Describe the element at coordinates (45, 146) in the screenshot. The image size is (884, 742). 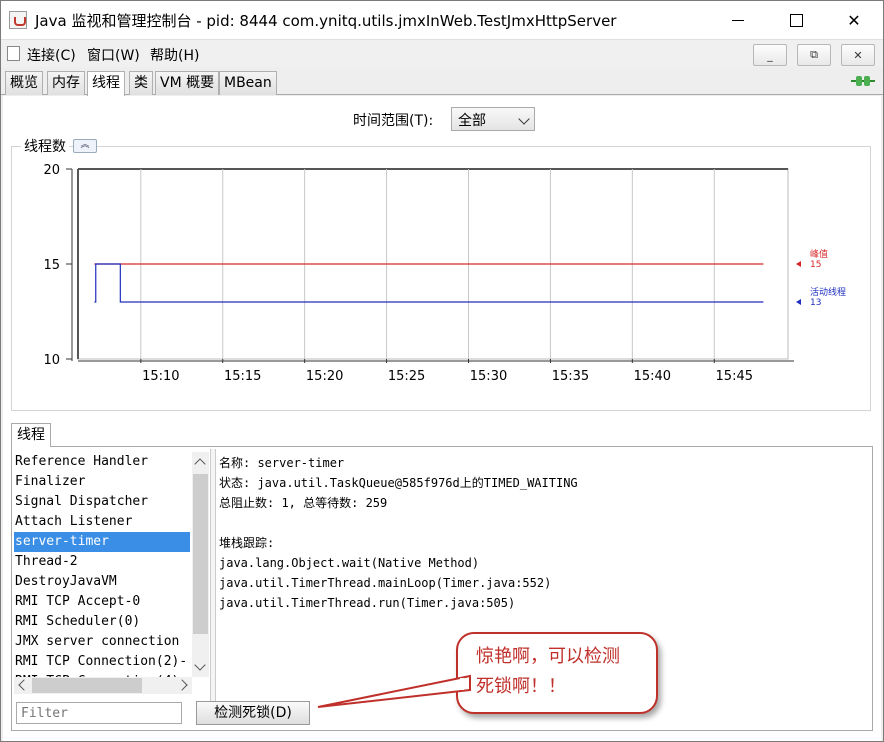
I see `chart-title: 线程数` at that location.